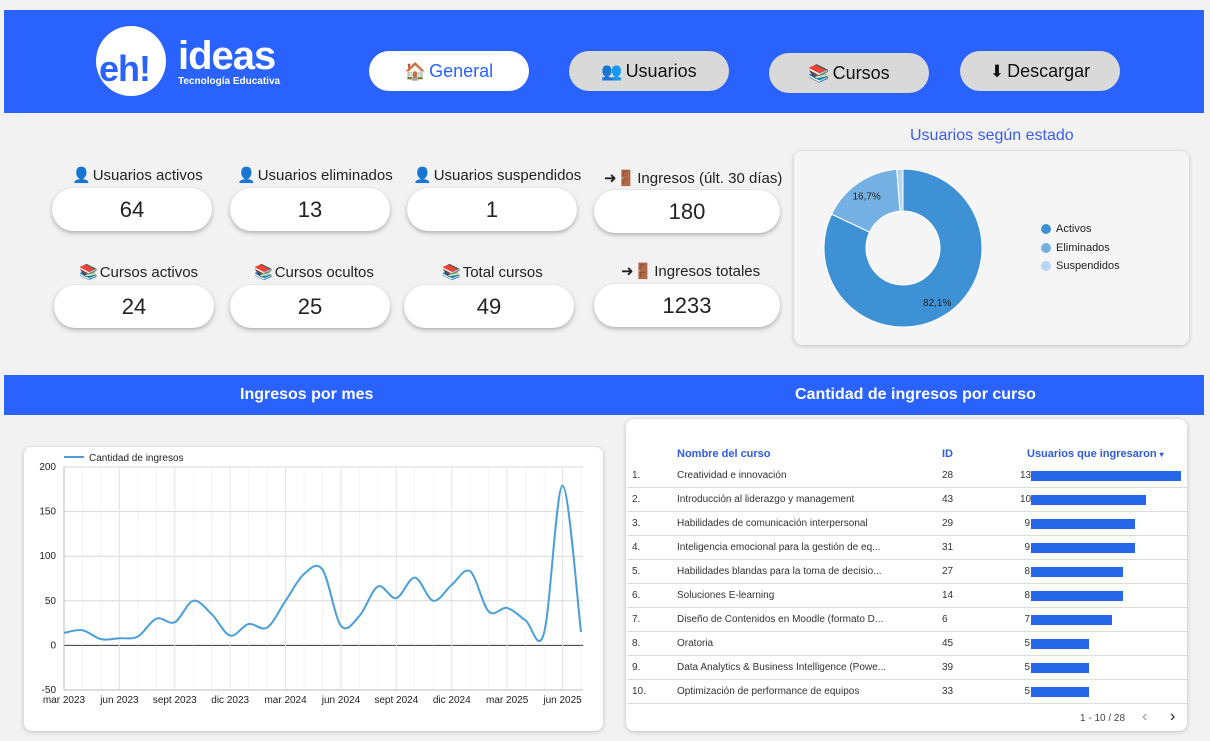  I want to click on column-header-usuarios: Usuarios que ingresaron ▾, so click(1095, 454).